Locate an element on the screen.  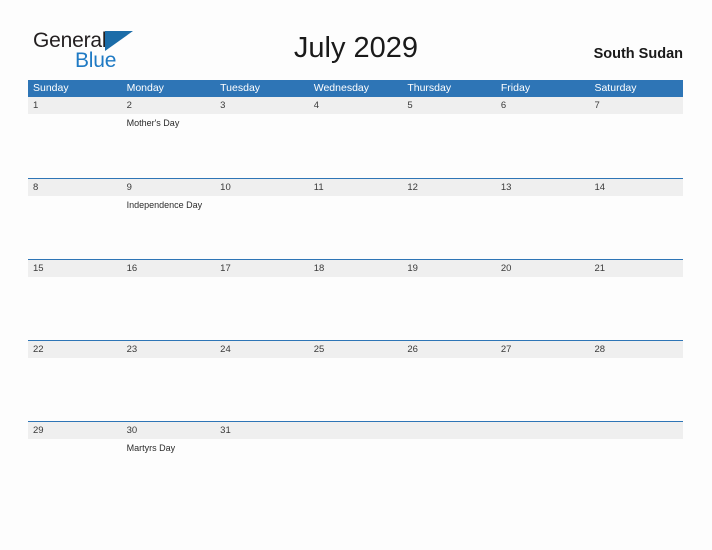
day-number-cell: 25 is located at coordinates (356, 349).